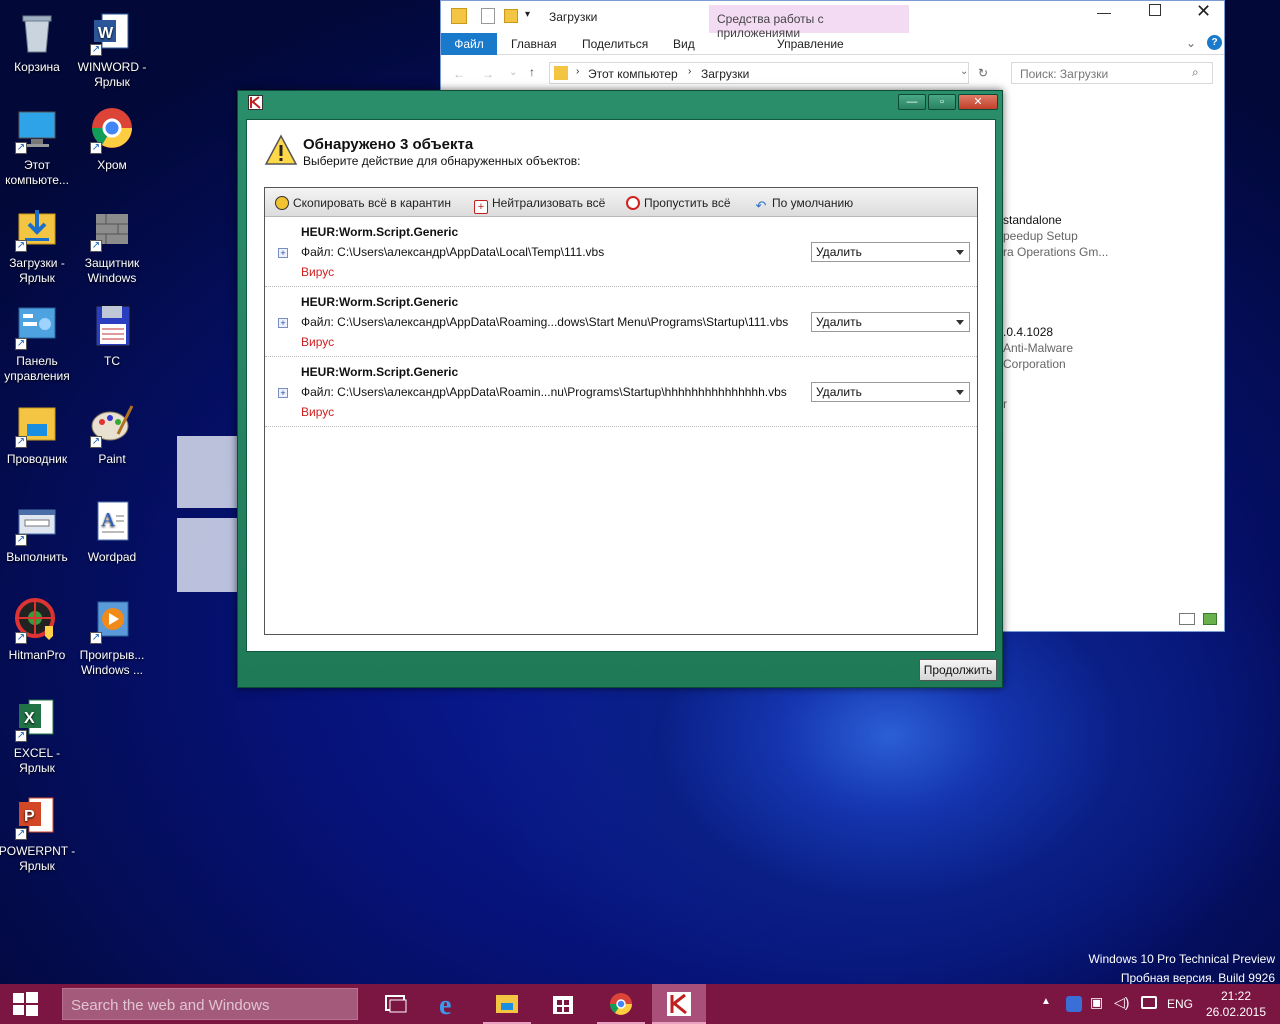  I want to click on tab-home: Главная, so click(534, 44).